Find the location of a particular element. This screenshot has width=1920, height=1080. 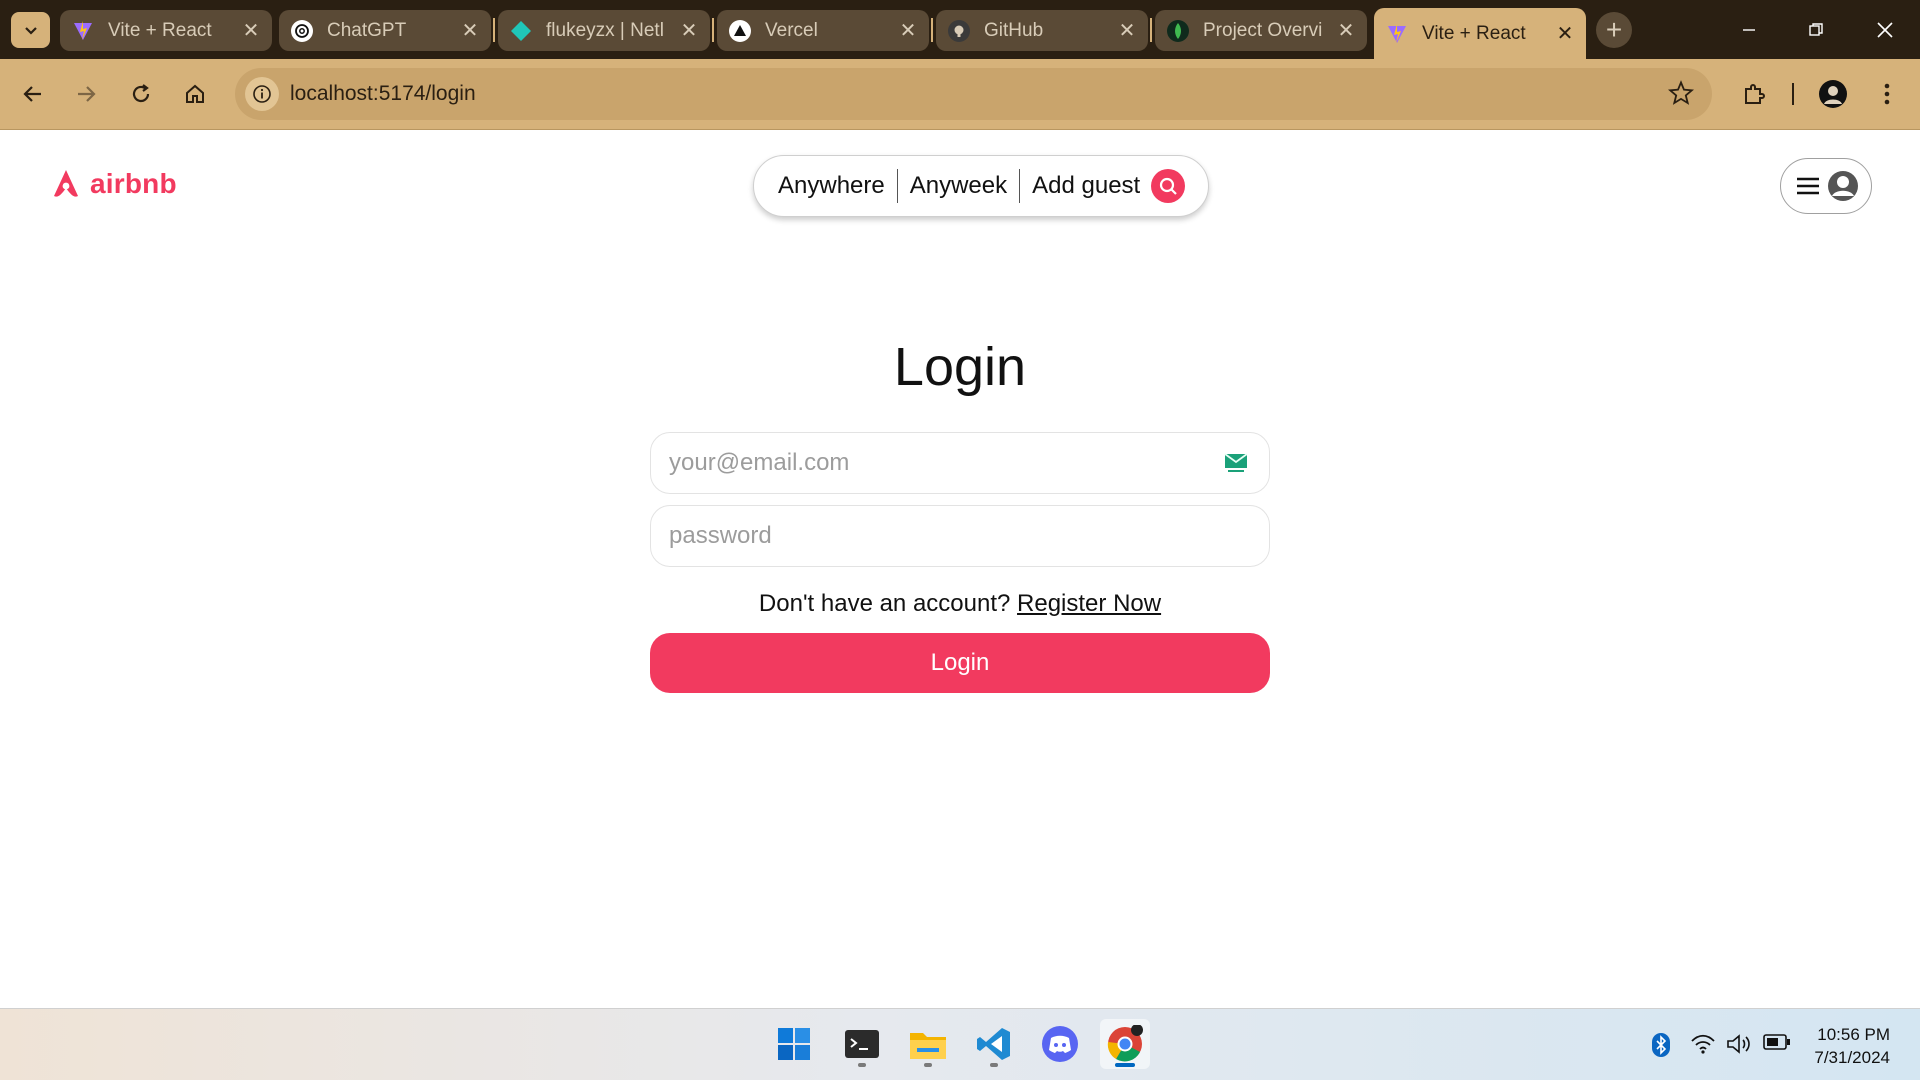

search-button is located at coordinates (1168, 186).